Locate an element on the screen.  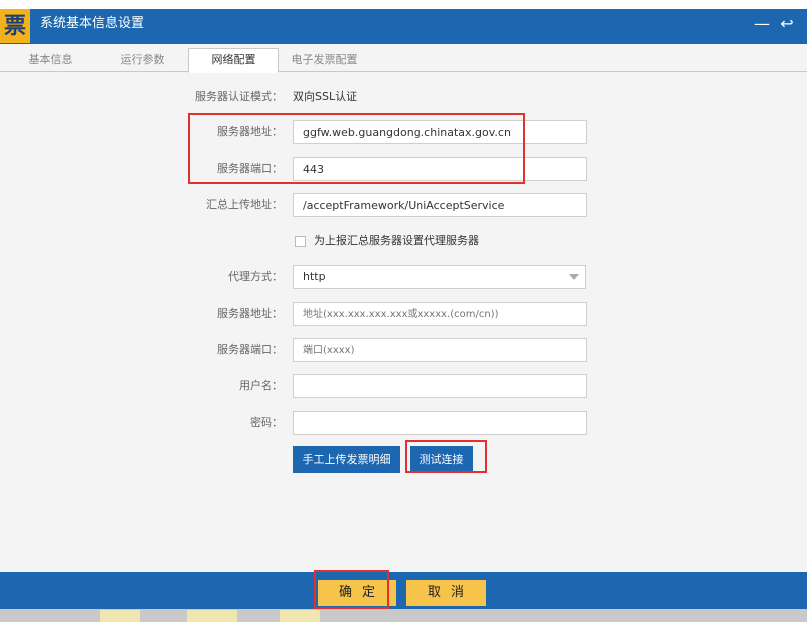
proxy-server-port-label: 服务器端口： is located at coordinates (250, 349).